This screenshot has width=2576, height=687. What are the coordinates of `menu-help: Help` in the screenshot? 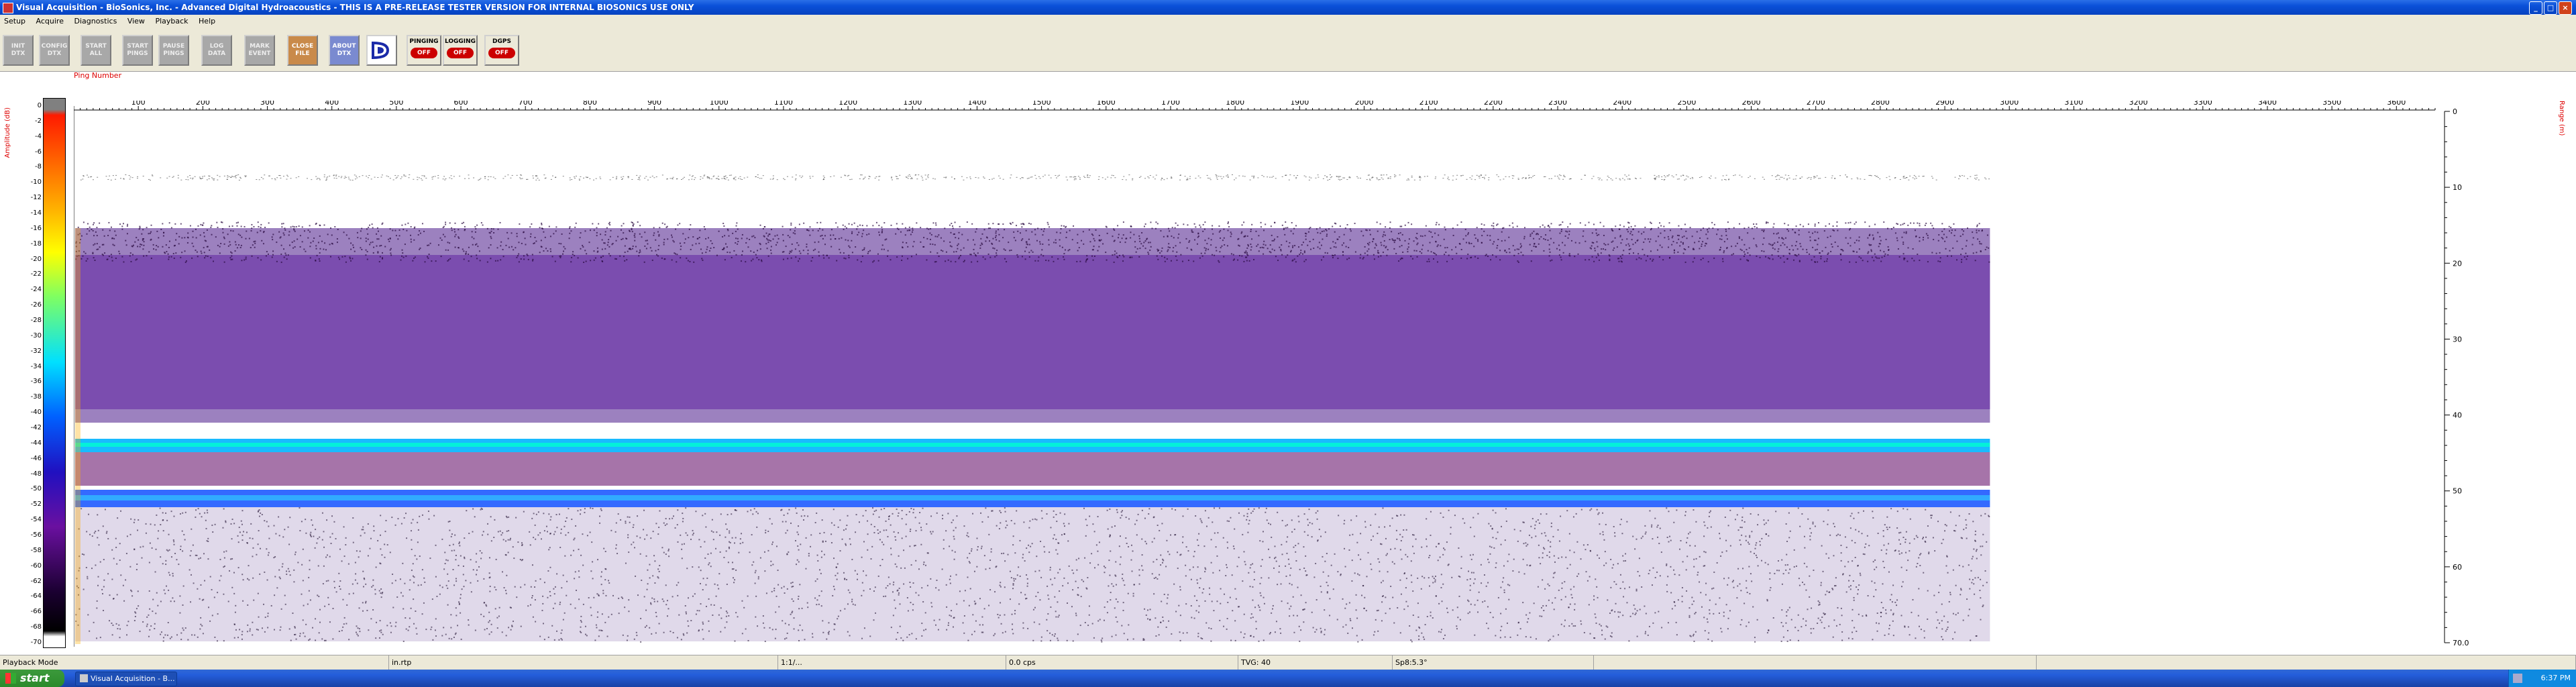 It's located at (207, 21).